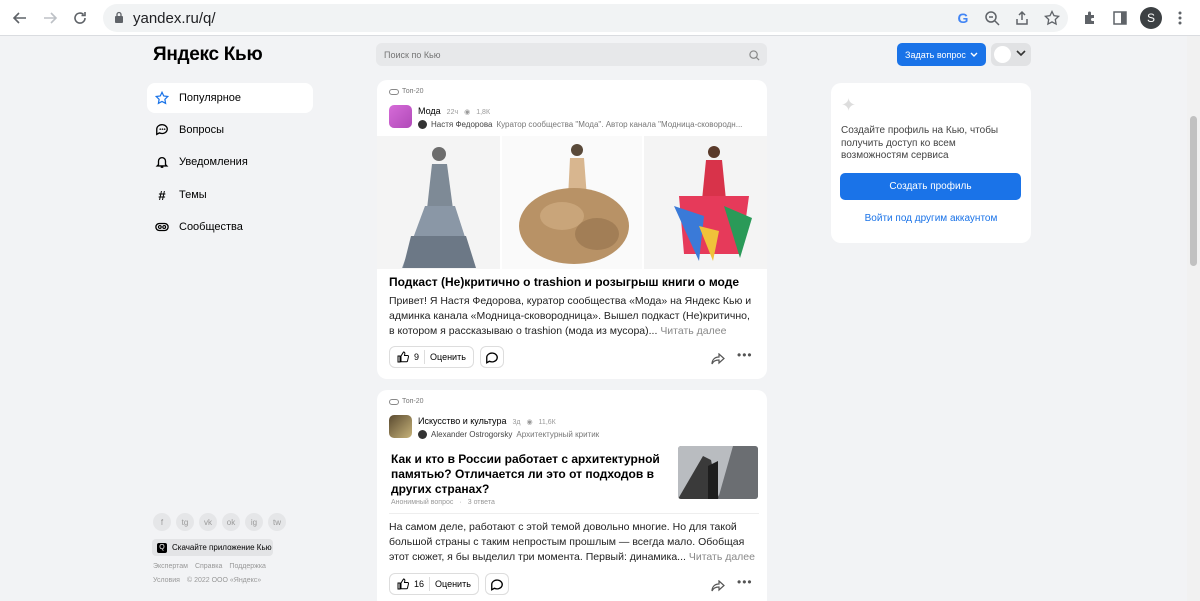  What do you see at coordinates (230, 195) in the screenshot?
I see `sidebar-item-topics: # Темы` at bounding box center [230, 195].